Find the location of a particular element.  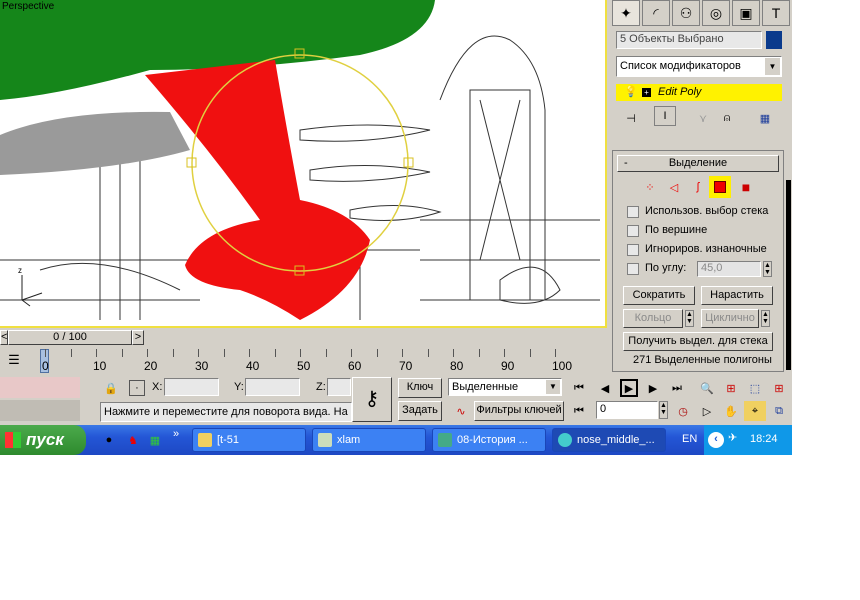

polygon-mode-icon is located at coordinates (720, 187).